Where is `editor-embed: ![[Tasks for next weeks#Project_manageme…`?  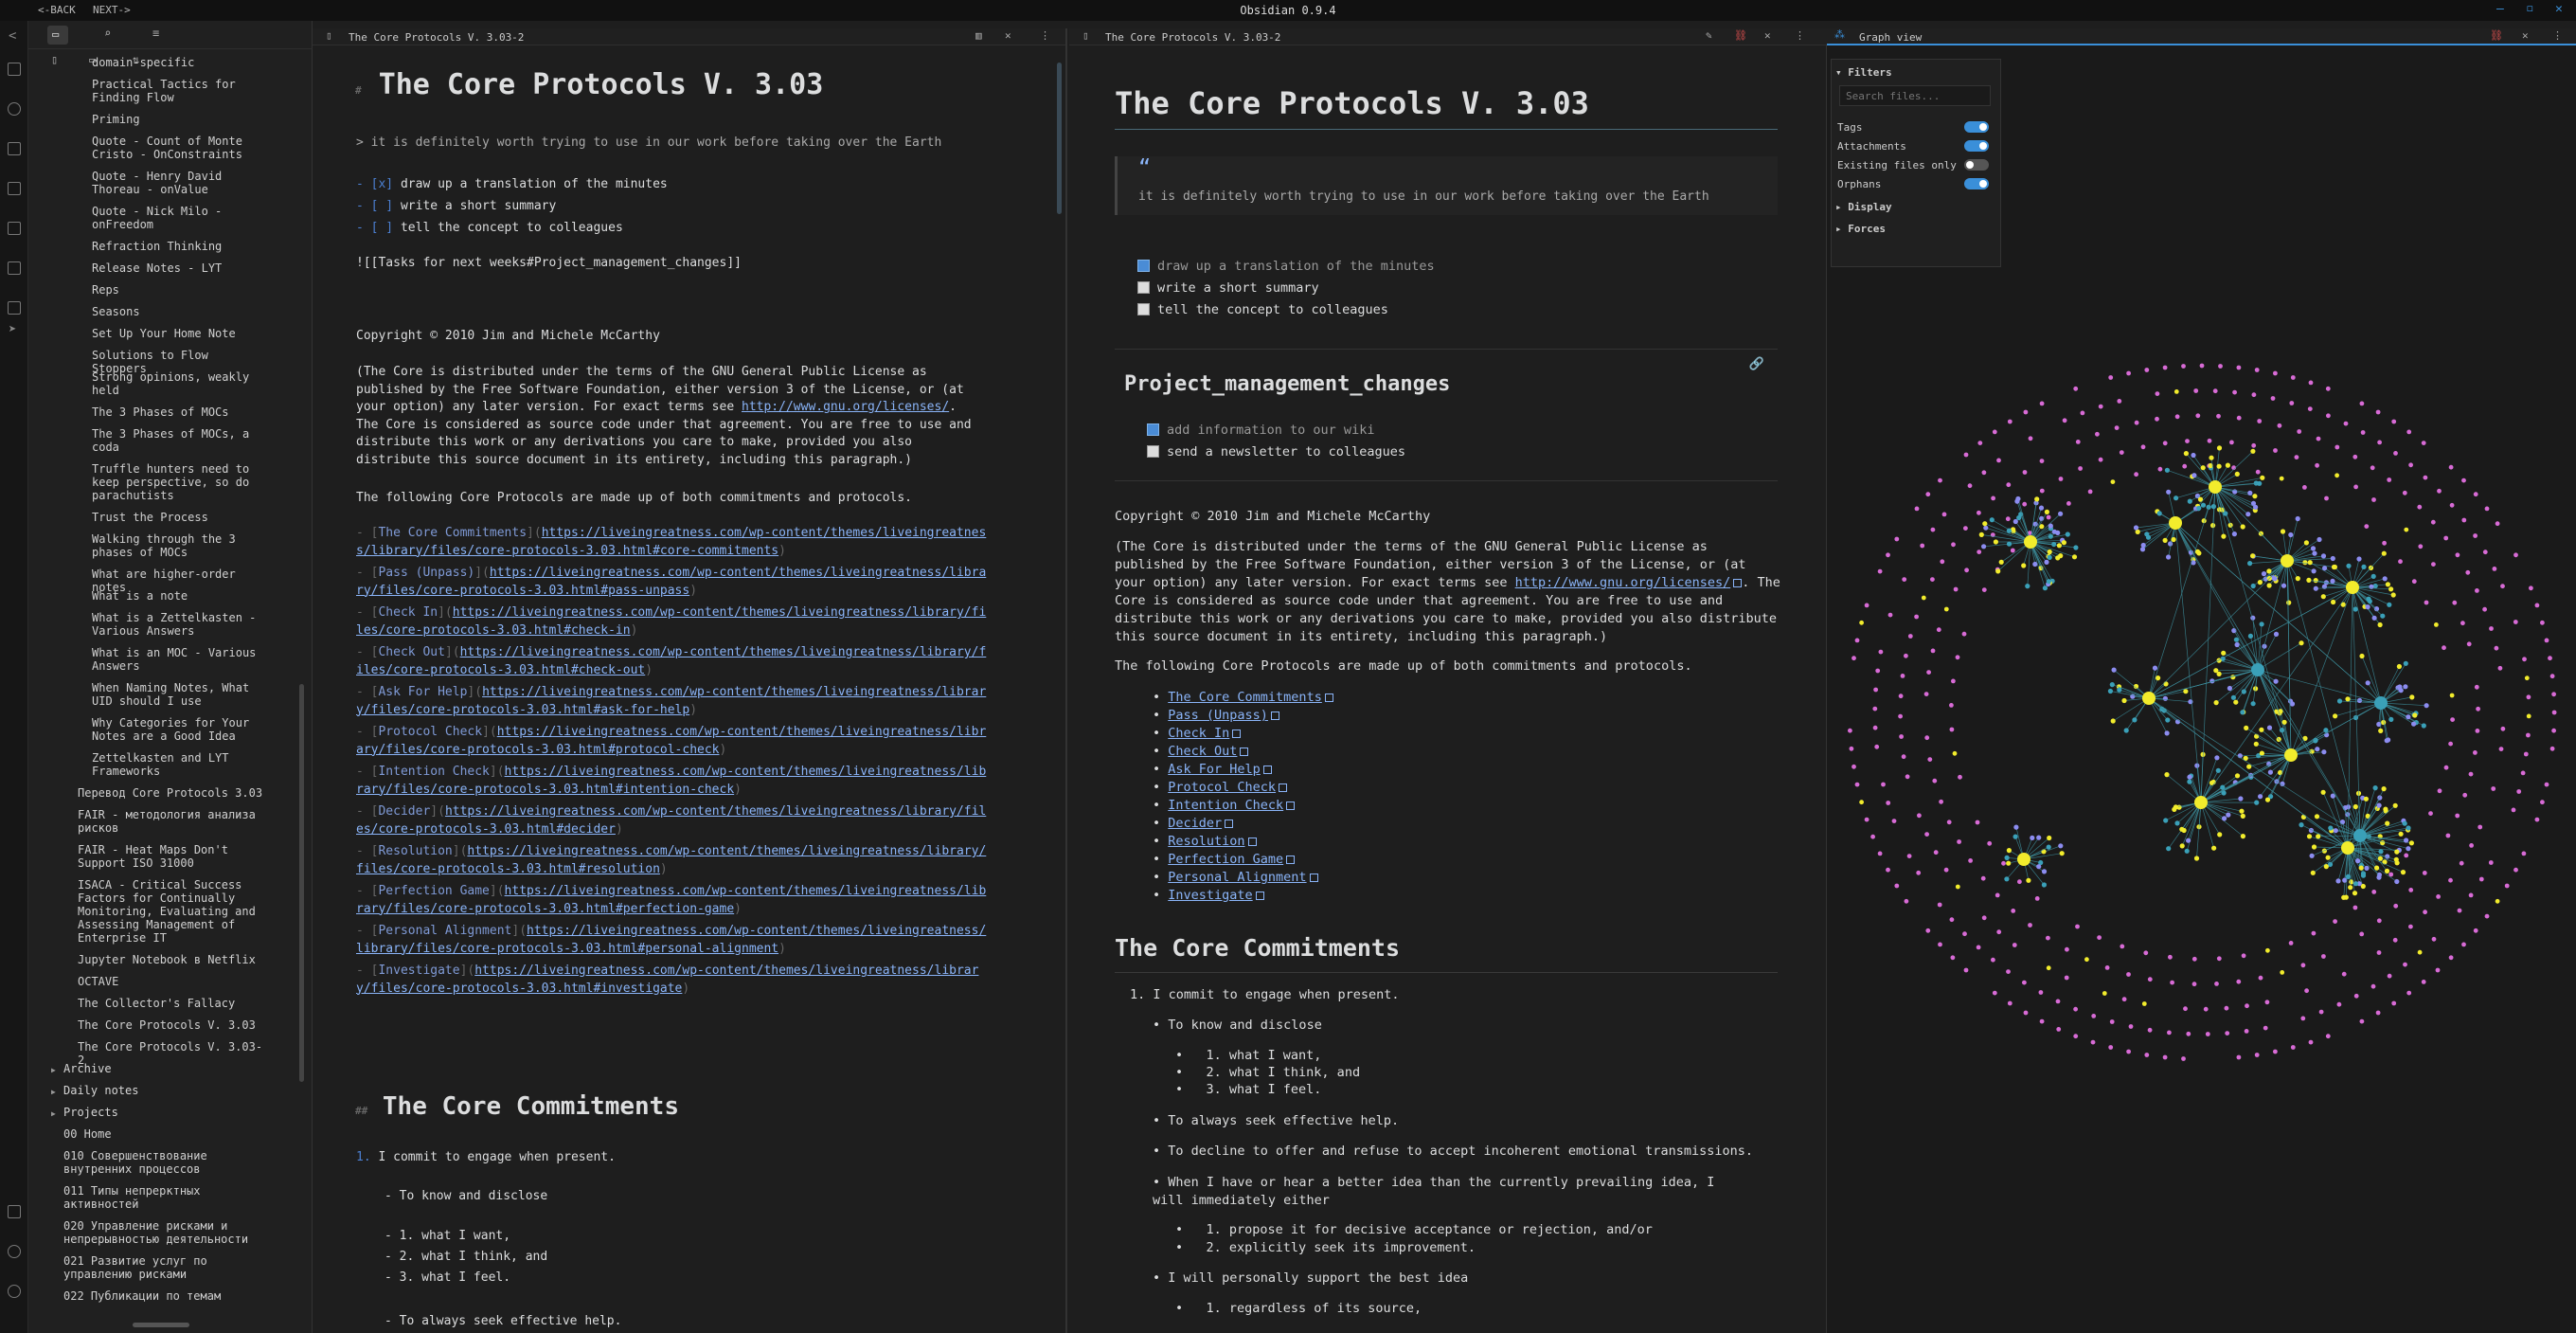 editor-embed: ![[Tasks for next weeks#Project_manageme… is located at coordinates (549, 263).